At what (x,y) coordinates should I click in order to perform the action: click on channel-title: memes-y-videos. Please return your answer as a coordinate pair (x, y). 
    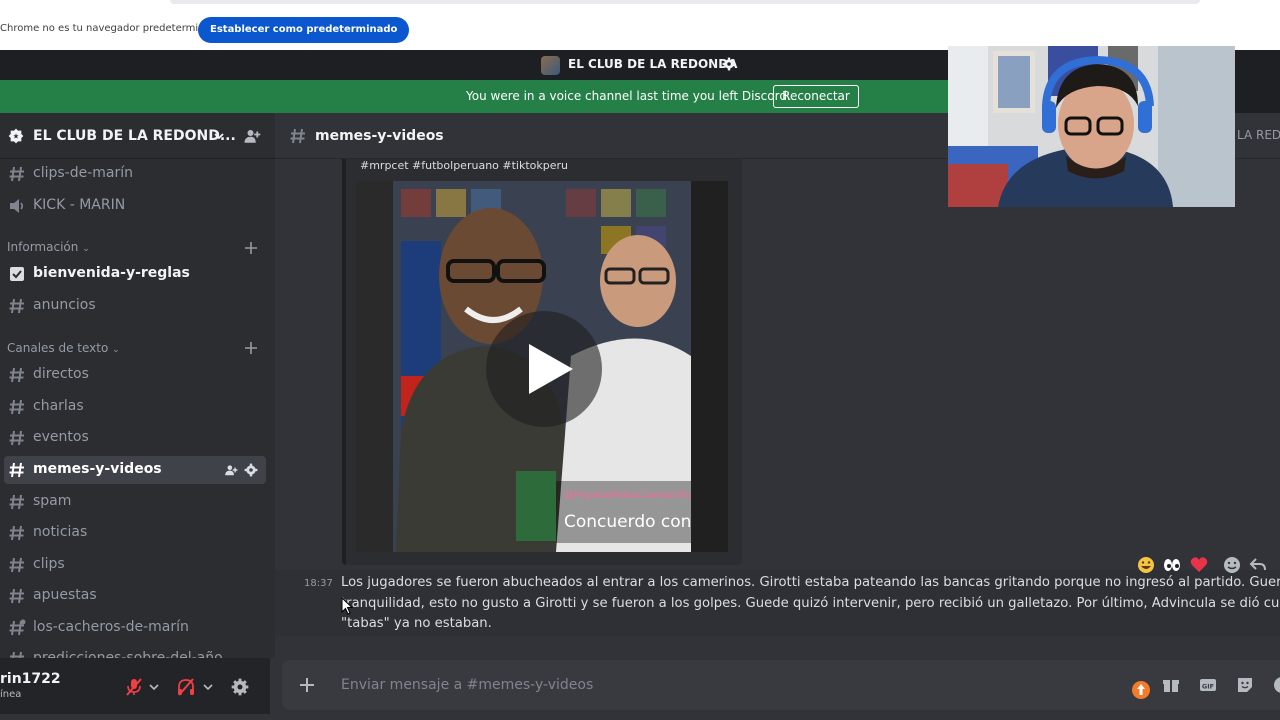
    Looking at the image, I should click on (379, 136).